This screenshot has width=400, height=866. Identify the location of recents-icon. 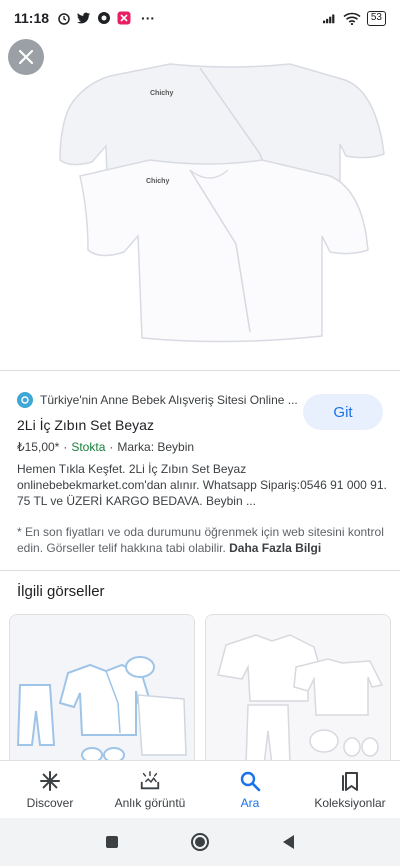
(112, 842).